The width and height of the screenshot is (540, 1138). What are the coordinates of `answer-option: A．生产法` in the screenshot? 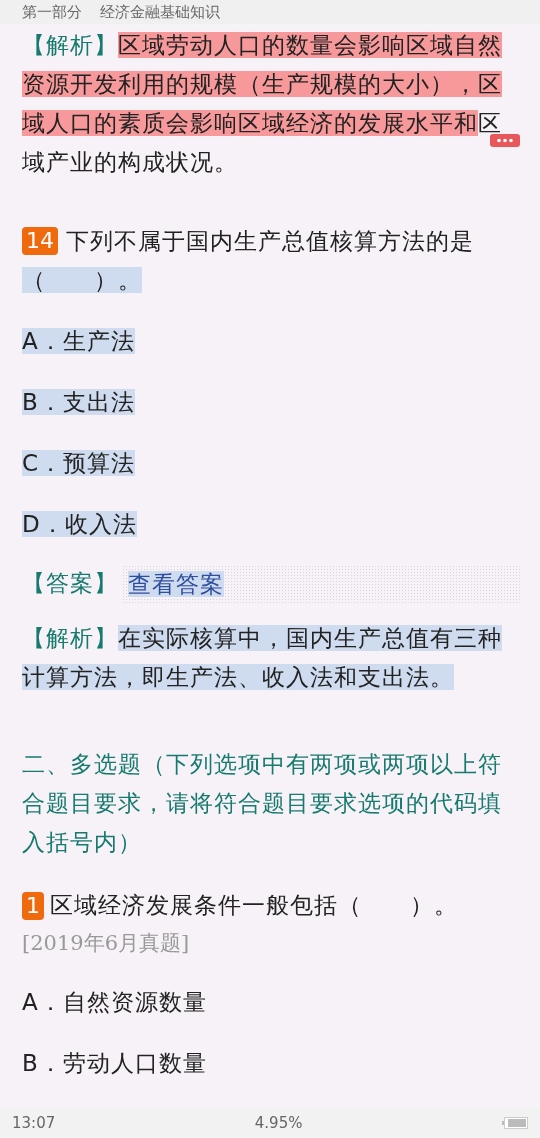 It's located at (78, 341).